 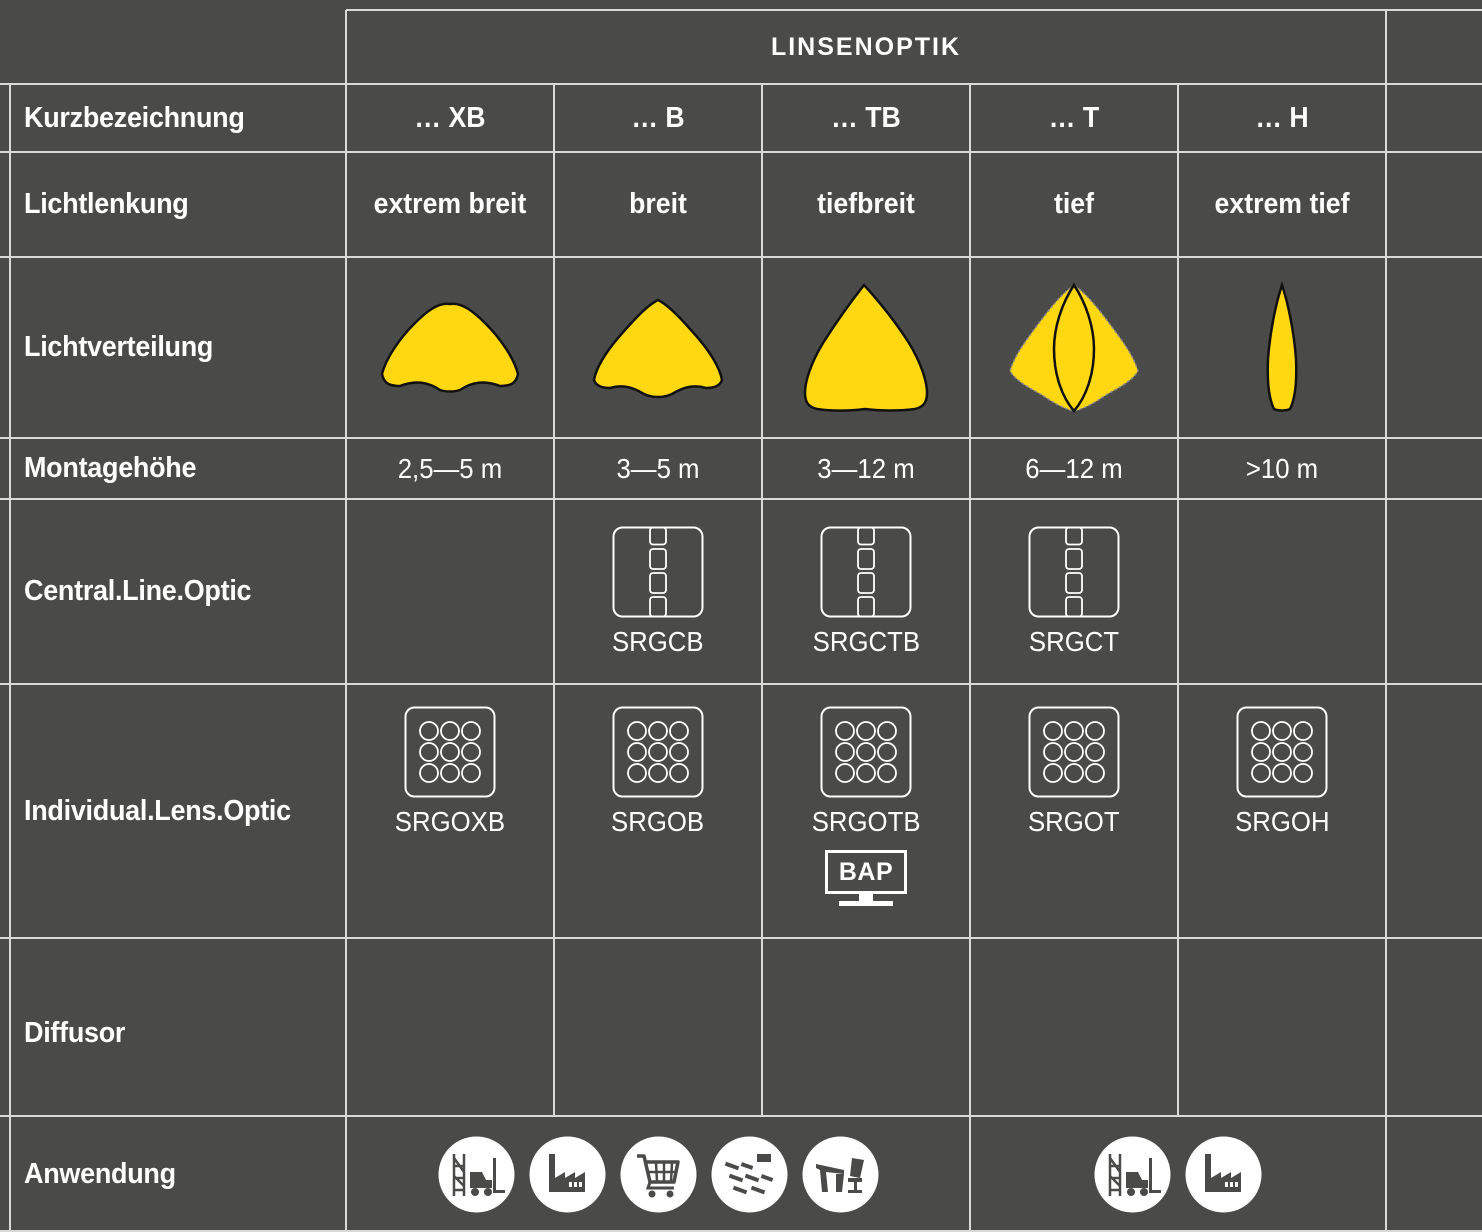 I want to click on row-label-kurzbezeichnung: Kurzbezeichnung, so click(x=134, y=117).